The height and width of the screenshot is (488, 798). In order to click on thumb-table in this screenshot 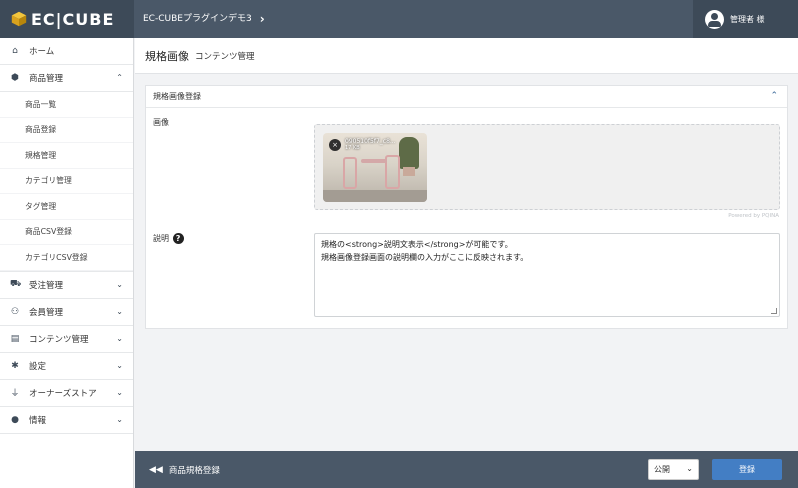, I will do `click(374, 161)`.